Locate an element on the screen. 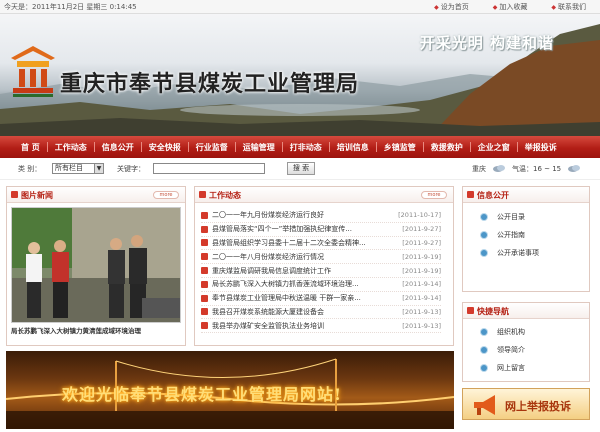  add-favorite-link: ◆ 加入收藏 is located at coordinates (510, 7).